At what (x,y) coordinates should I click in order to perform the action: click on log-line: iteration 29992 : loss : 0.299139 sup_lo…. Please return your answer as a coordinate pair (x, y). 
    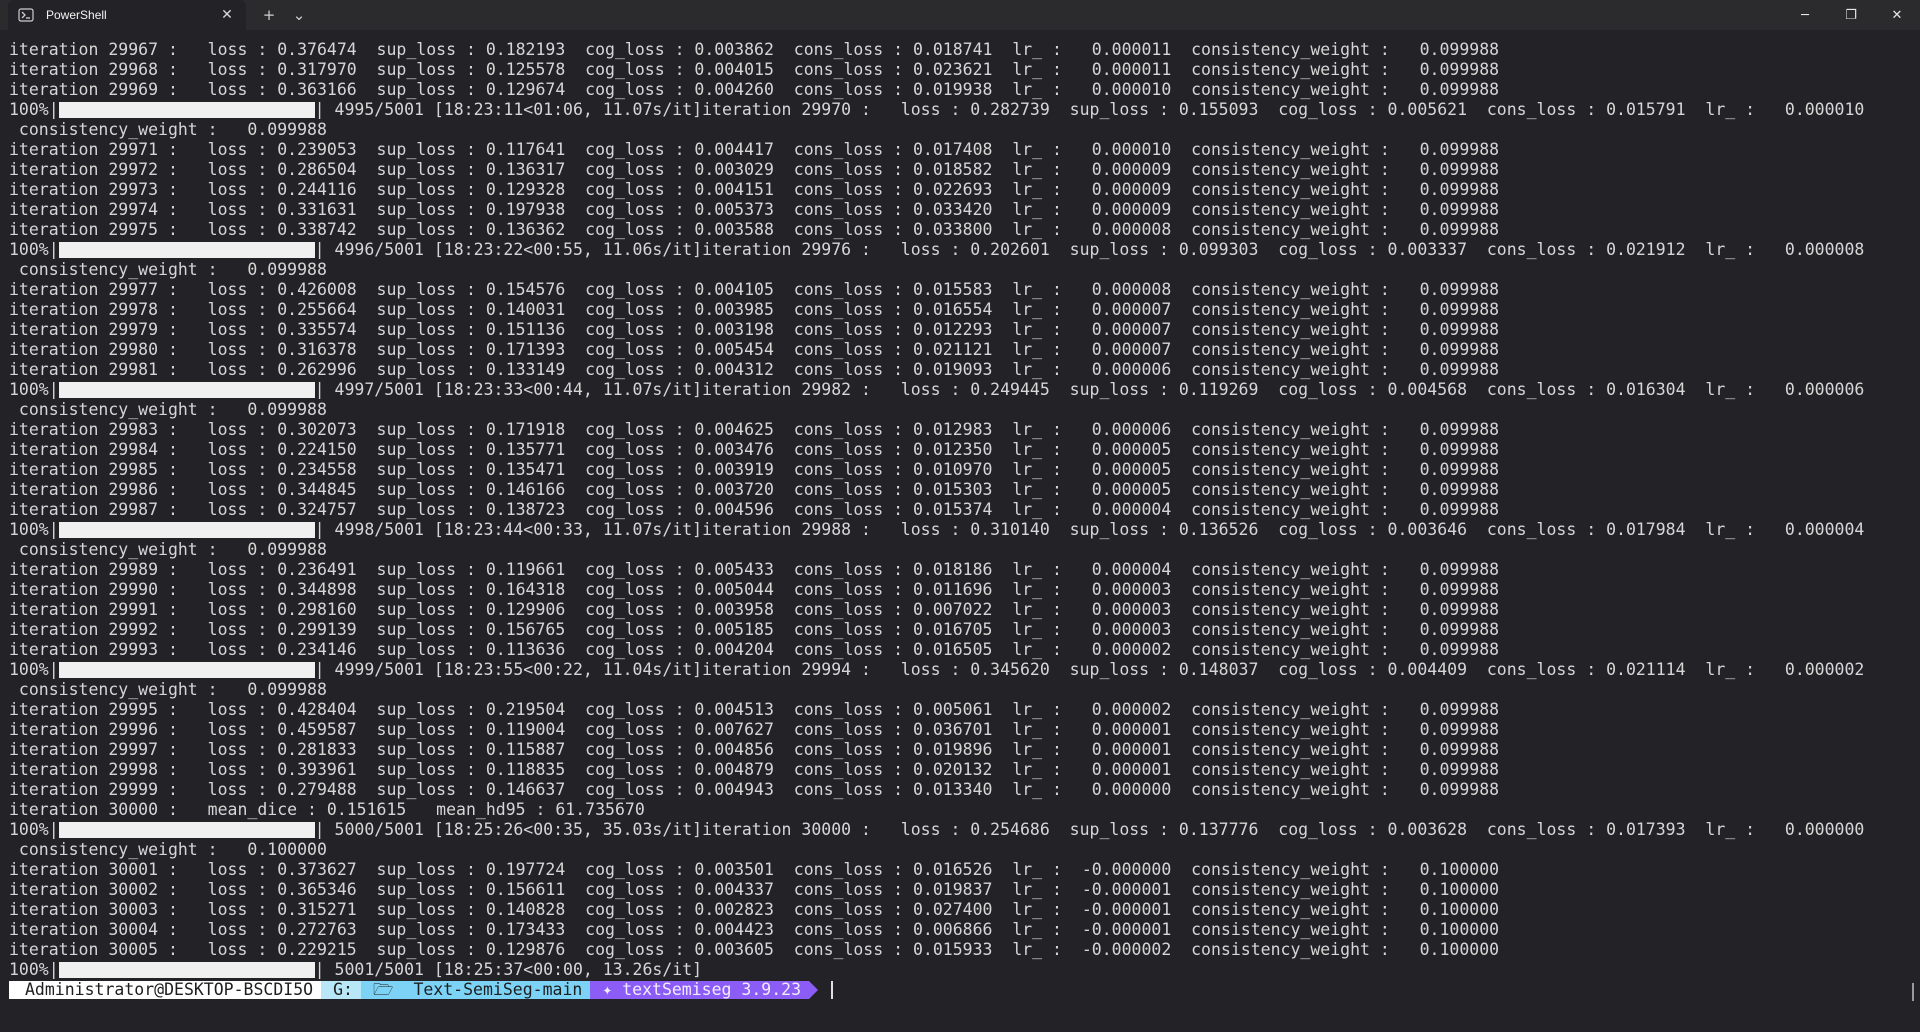
    Looking at the image, I should click on (754, 629).